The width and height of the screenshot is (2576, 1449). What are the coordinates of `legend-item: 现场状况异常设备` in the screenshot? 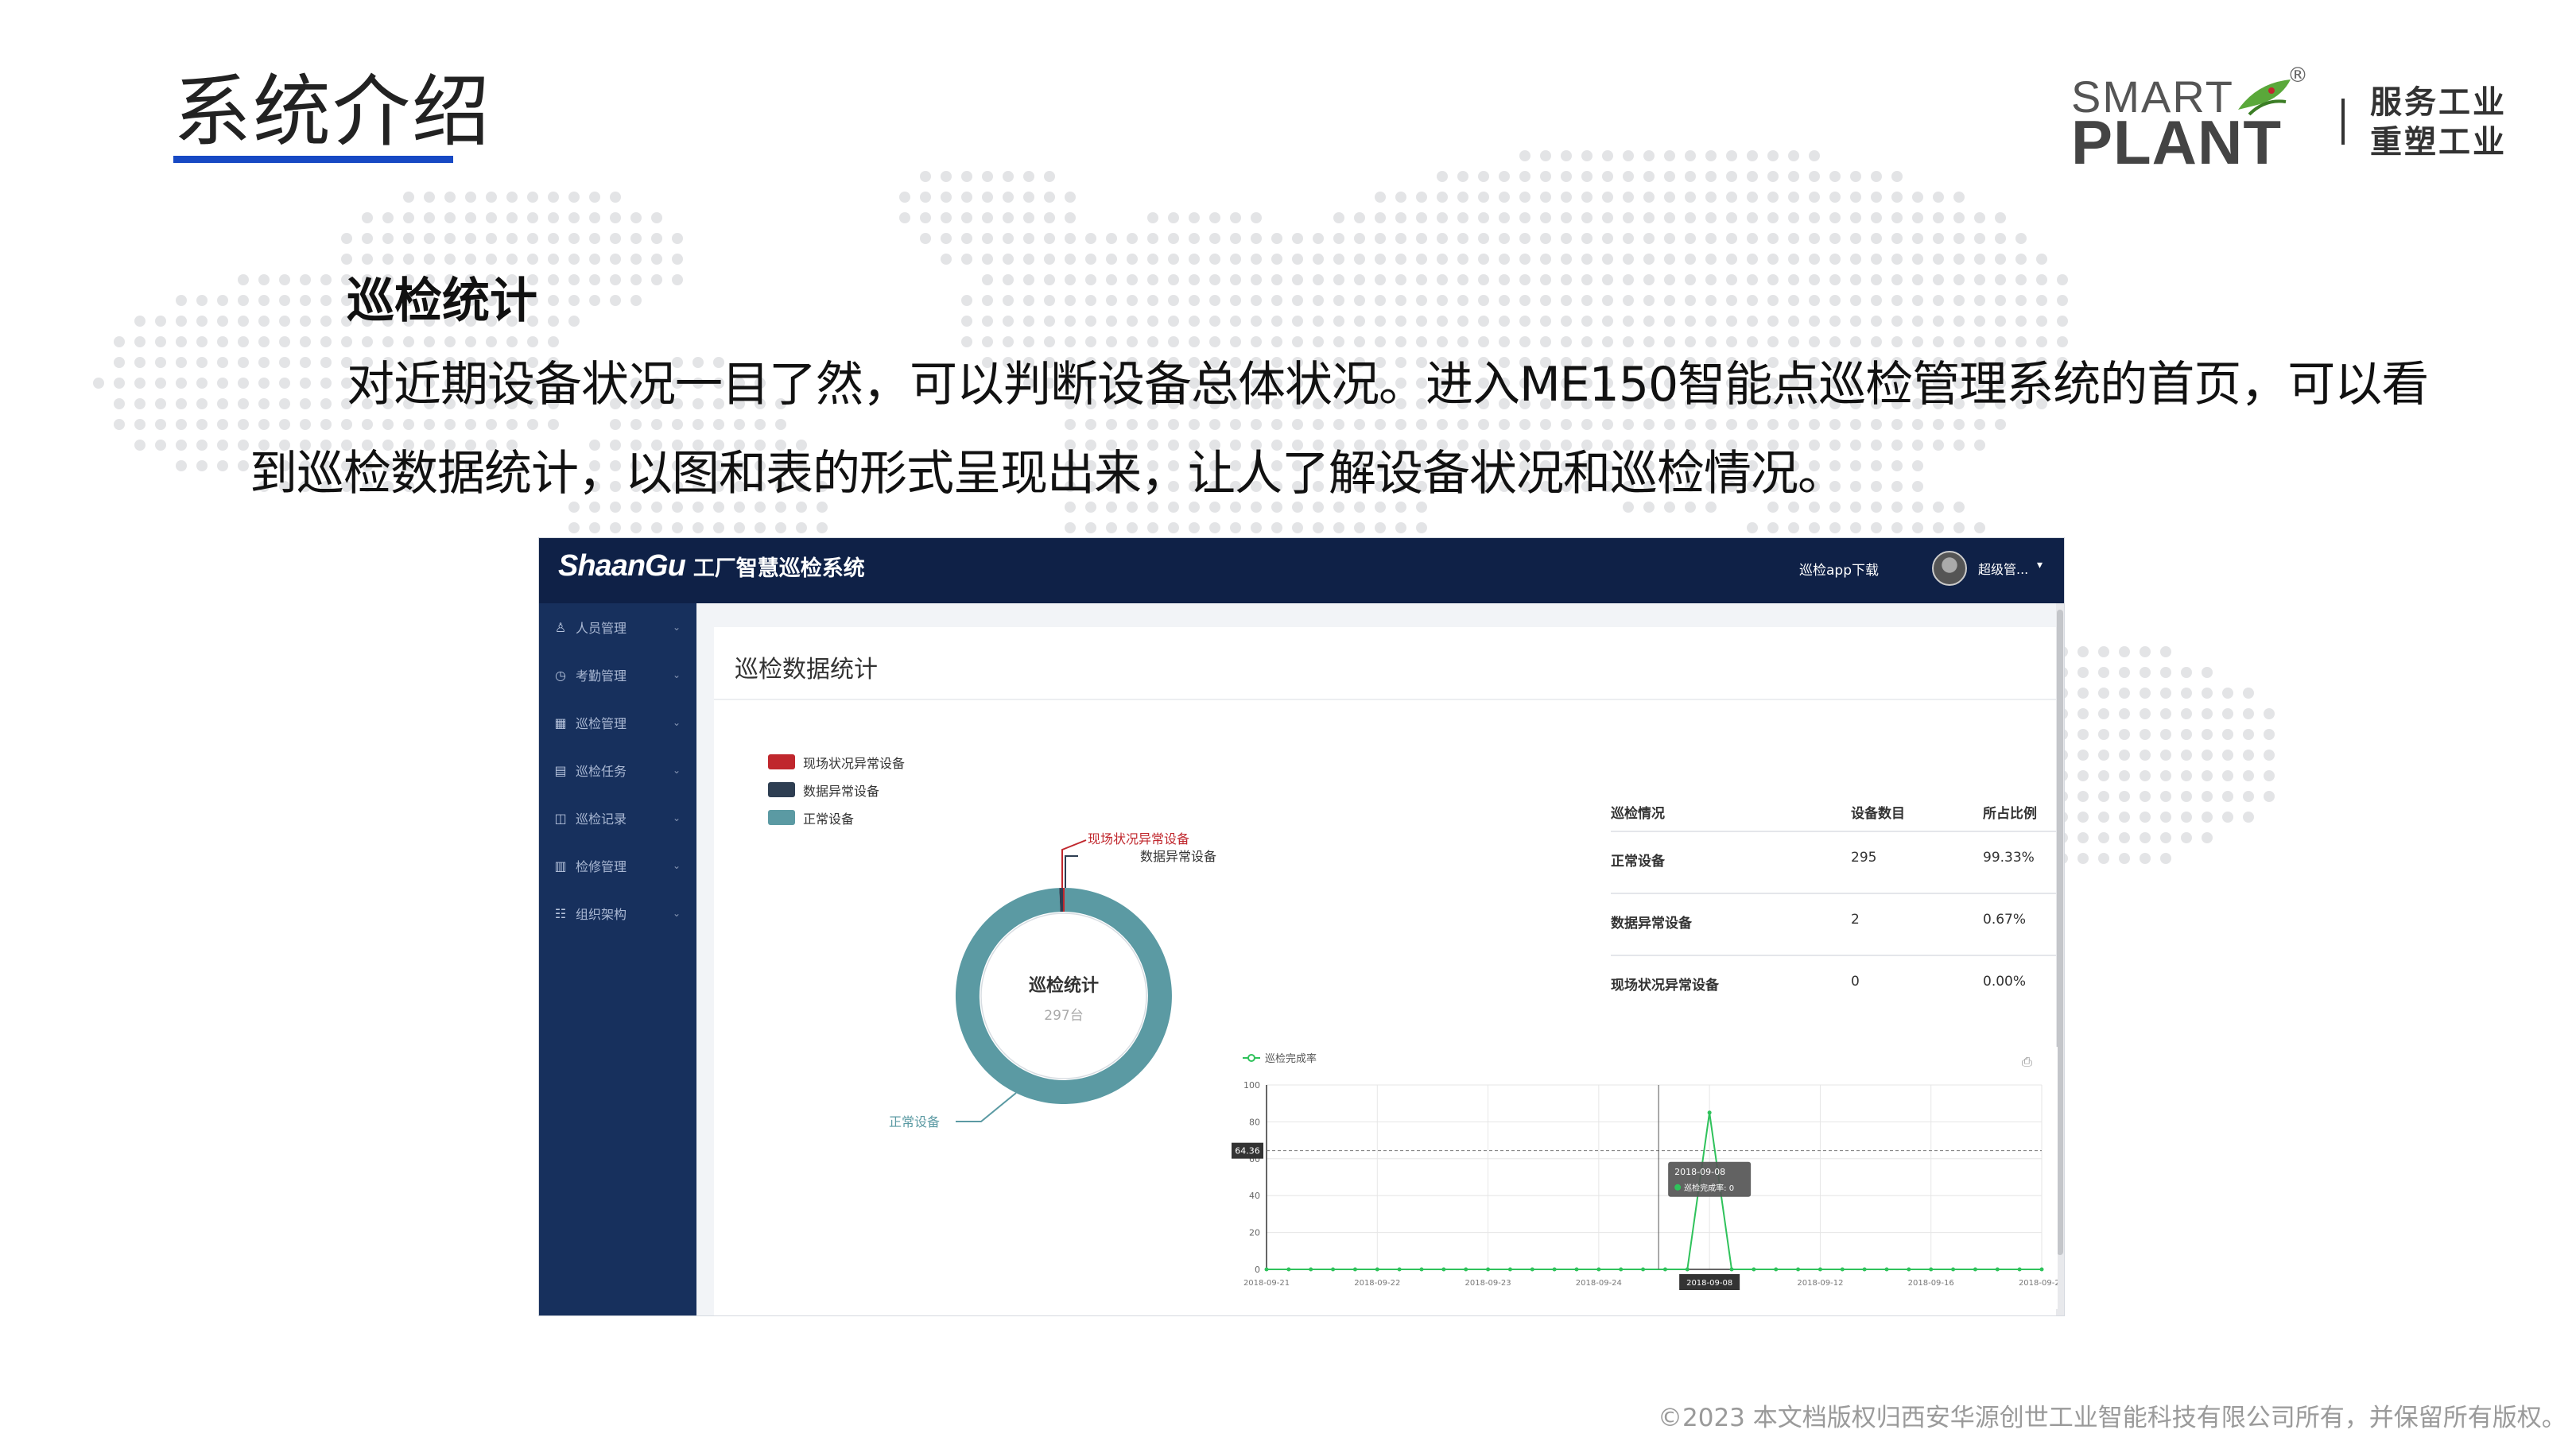 It's located at (837, 762).